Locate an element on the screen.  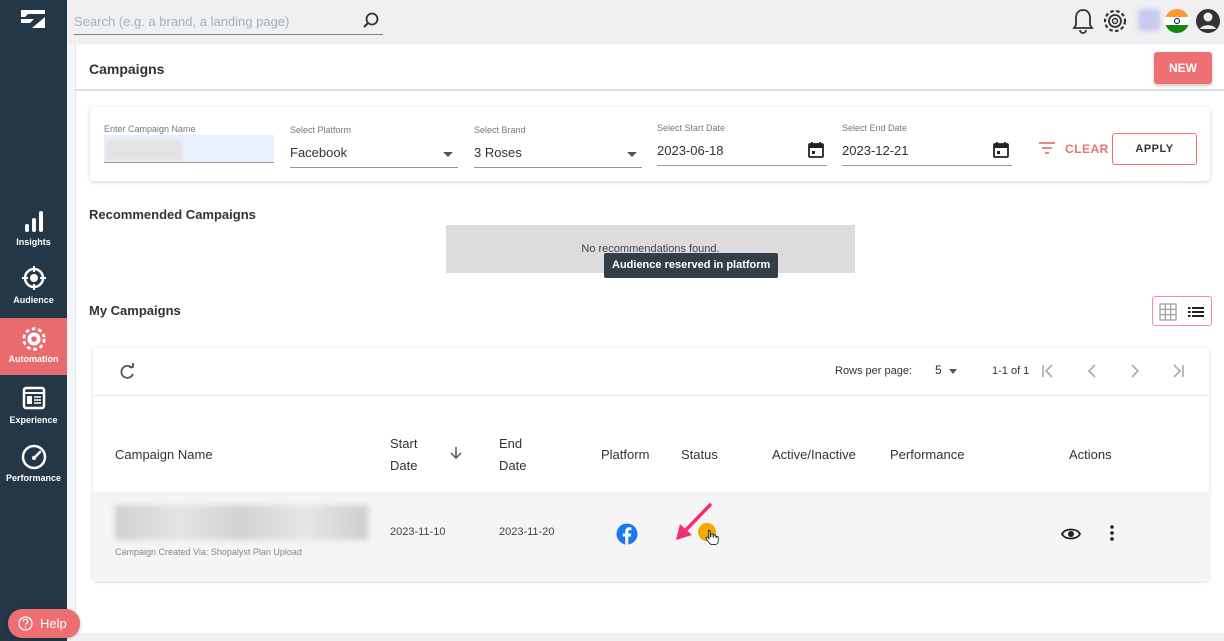
sidebar-item-label: Audience is located at coordinates (33, 300).